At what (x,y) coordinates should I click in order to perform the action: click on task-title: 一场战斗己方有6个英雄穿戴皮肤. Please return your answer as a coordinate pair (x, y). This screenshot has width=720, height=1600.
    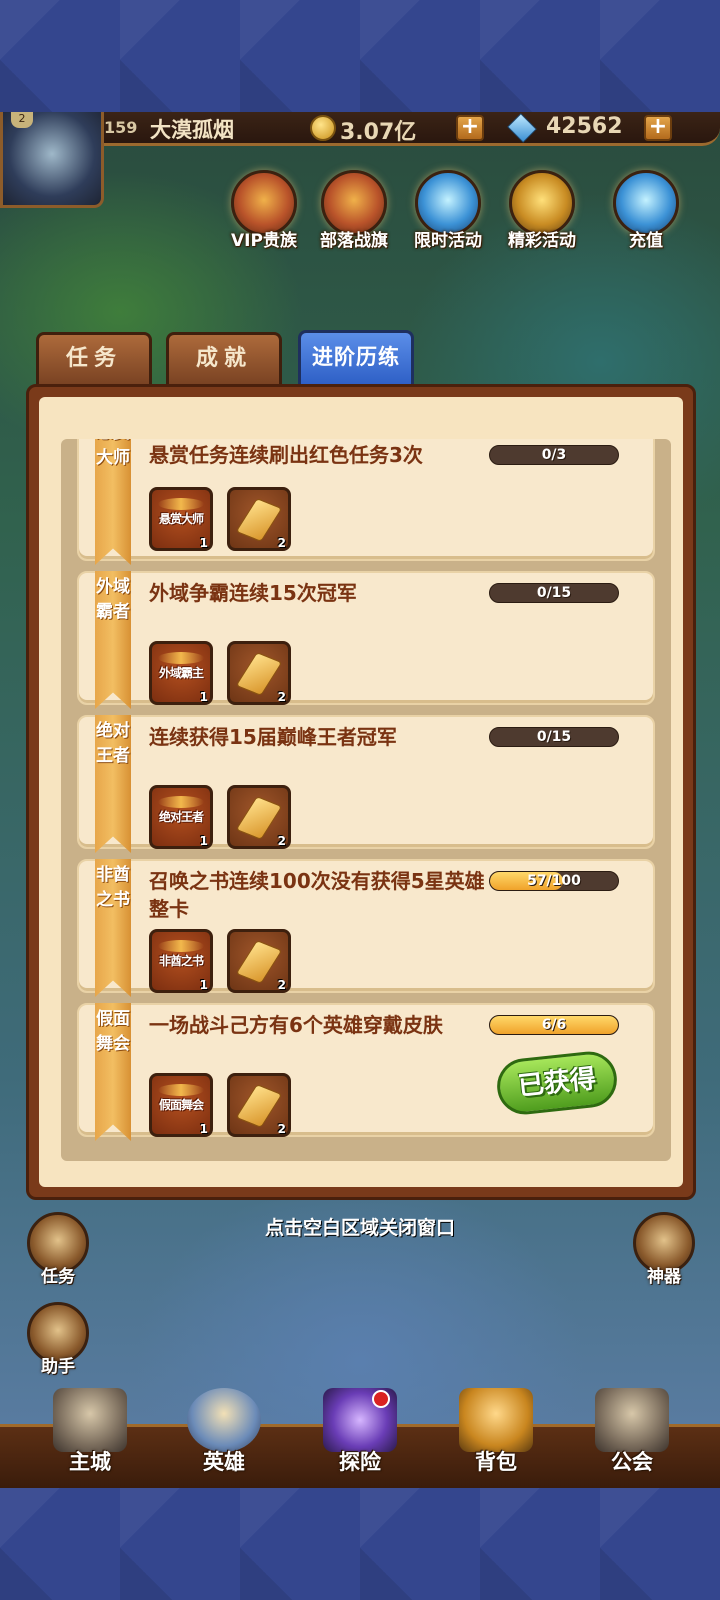
    Looking at the image, I should click on (296, 1025).